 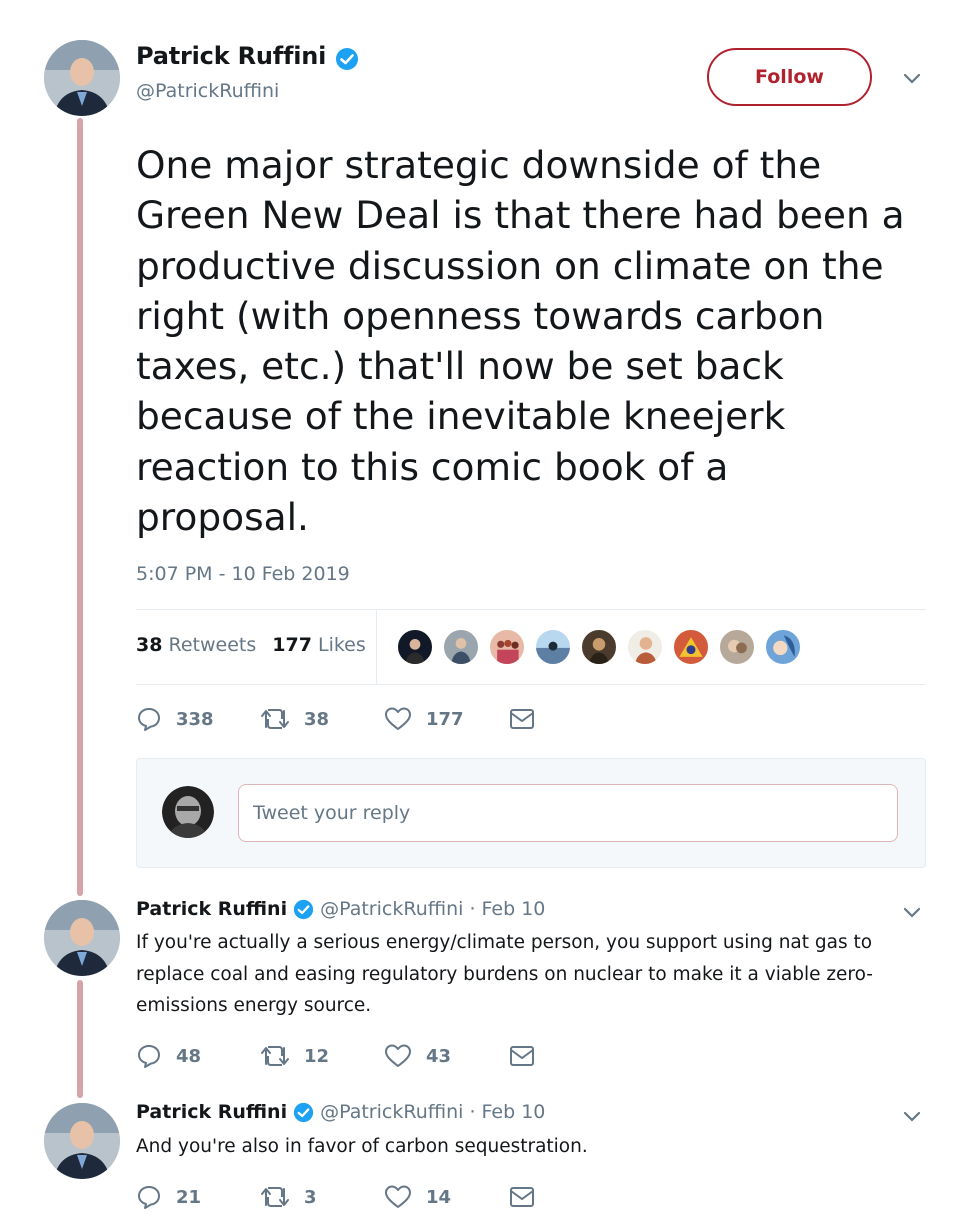 I want to click on tweet-timestamp: 5:07 PM - 10 Feb 2019, so click(x=243, y=574).